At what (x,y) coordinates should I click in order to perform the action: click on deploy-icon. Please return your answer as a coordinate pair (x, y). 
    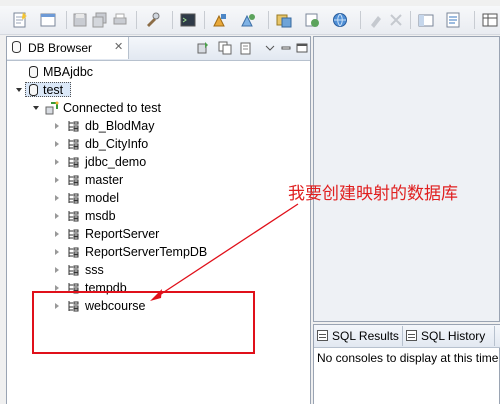
    Looking at the image, I should click on (220, 20).